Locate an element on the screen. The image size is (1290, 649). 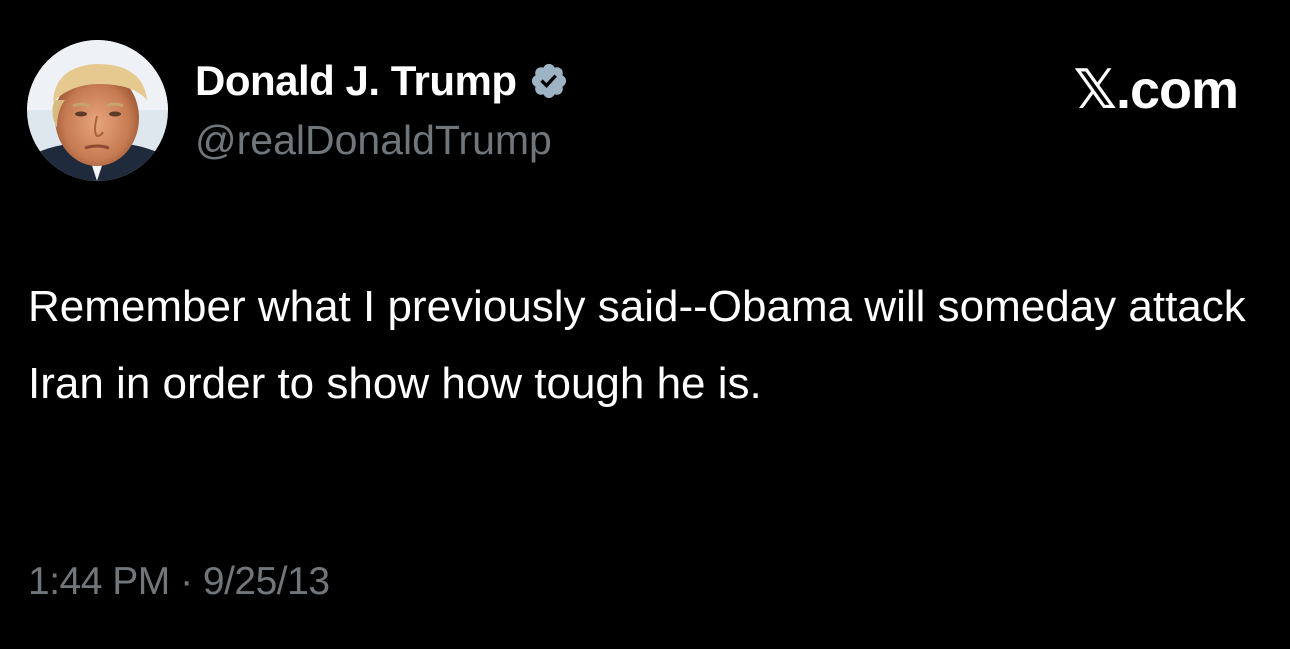
author-display-name: Donald J. Trump is located at coordinates (356, 81).